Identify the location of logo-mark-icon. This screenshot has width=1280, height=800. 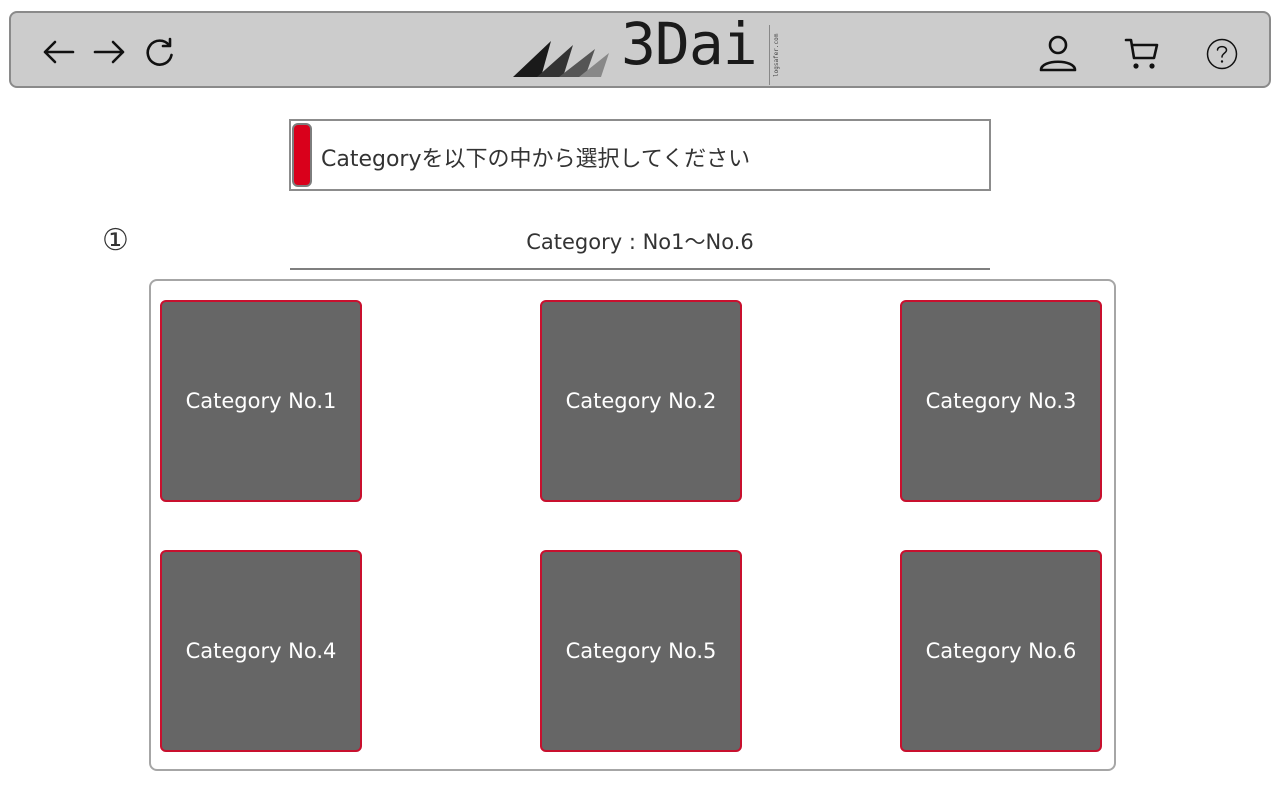
(561, 59).